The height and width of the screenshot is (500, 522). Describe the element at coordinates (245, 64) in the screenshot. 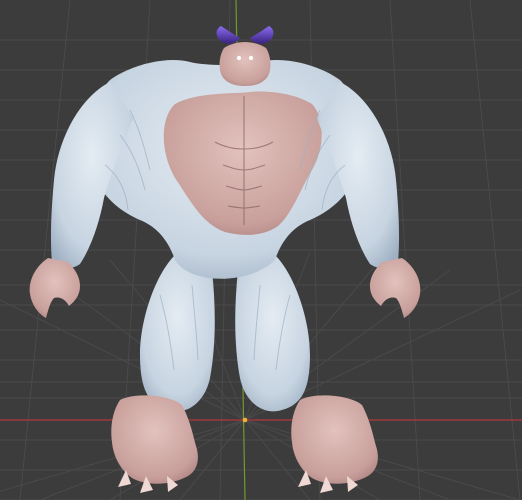

I see `head` at that location.